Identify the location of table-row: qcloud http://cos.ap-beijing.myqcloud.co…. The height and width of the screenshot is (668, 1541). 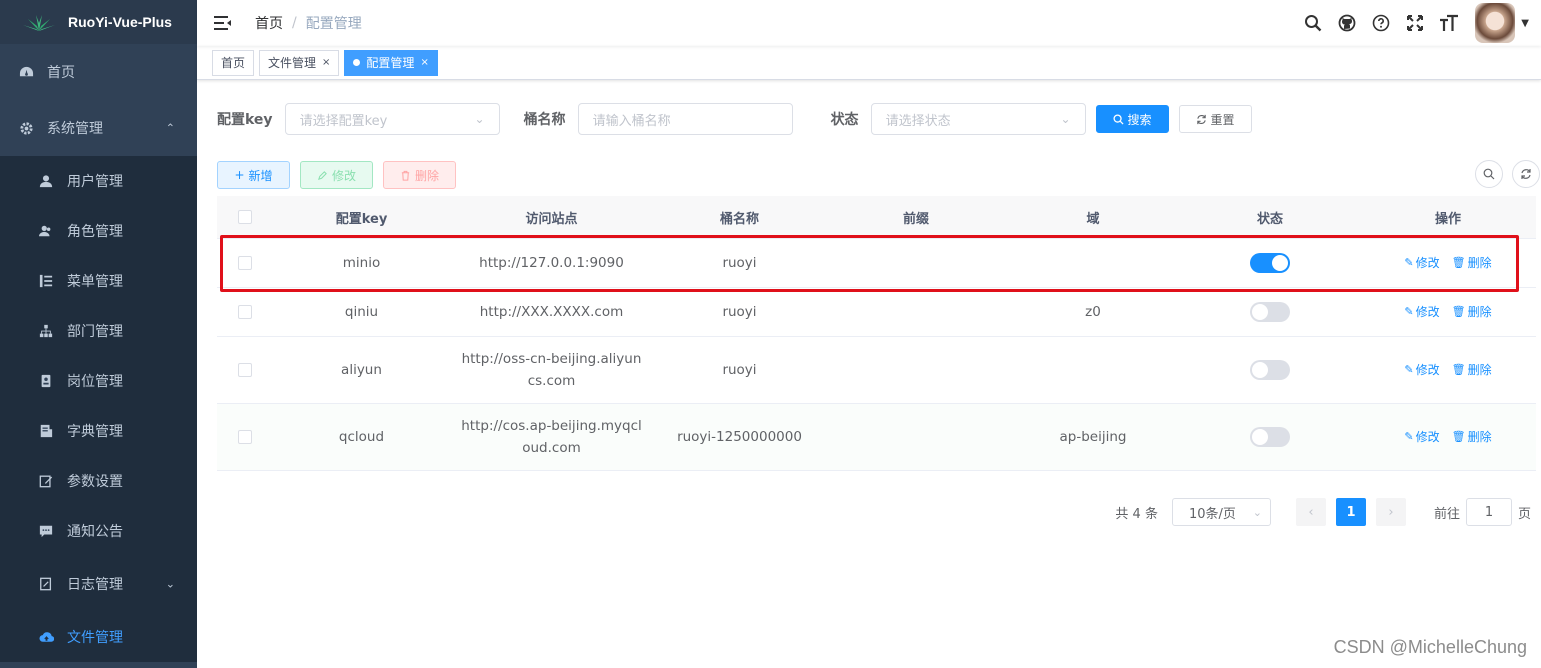
(876, 437).